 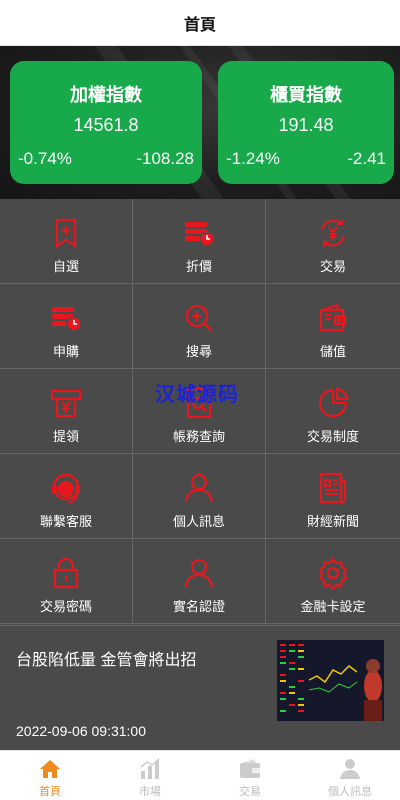 I want to click on menu-withdraw: 提領, so click(x=66, y=411).